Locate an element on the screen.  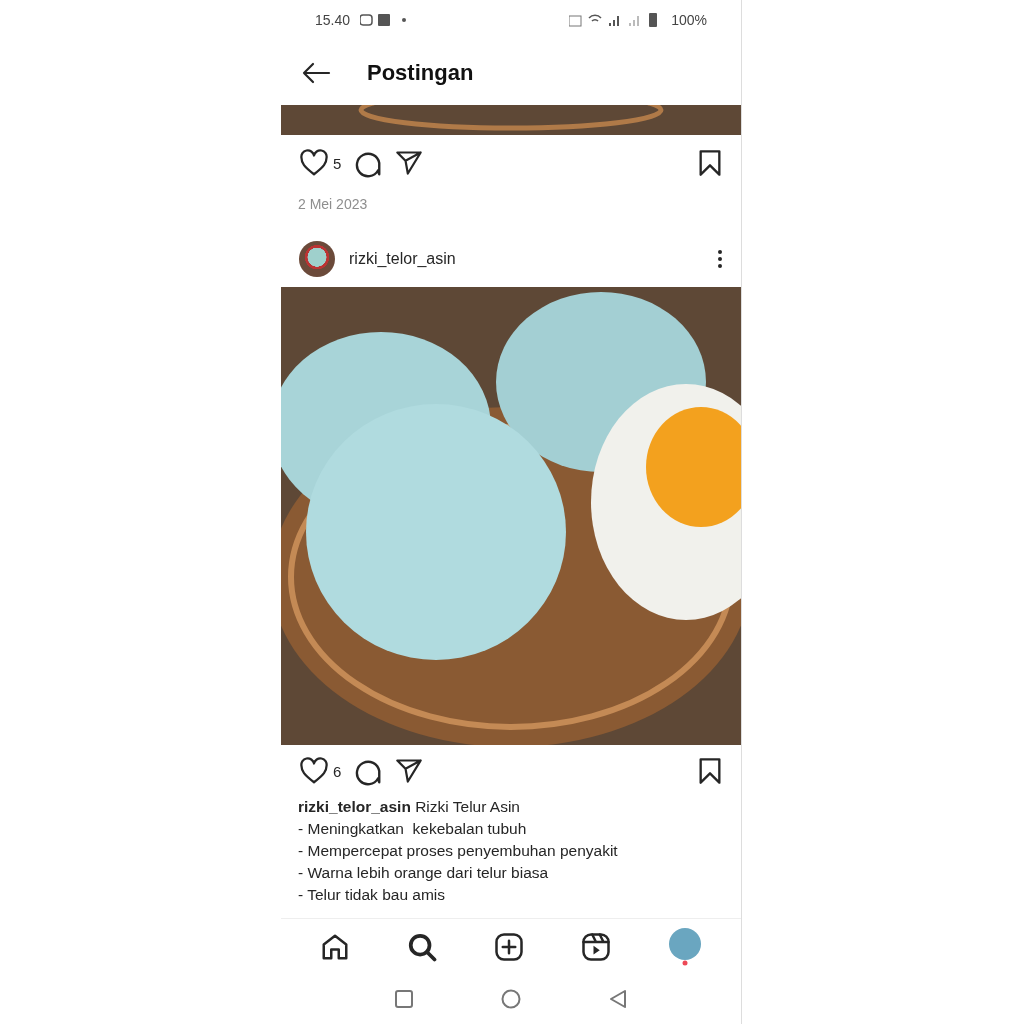
page-title: Postingan is located at coordinates (420, 72).